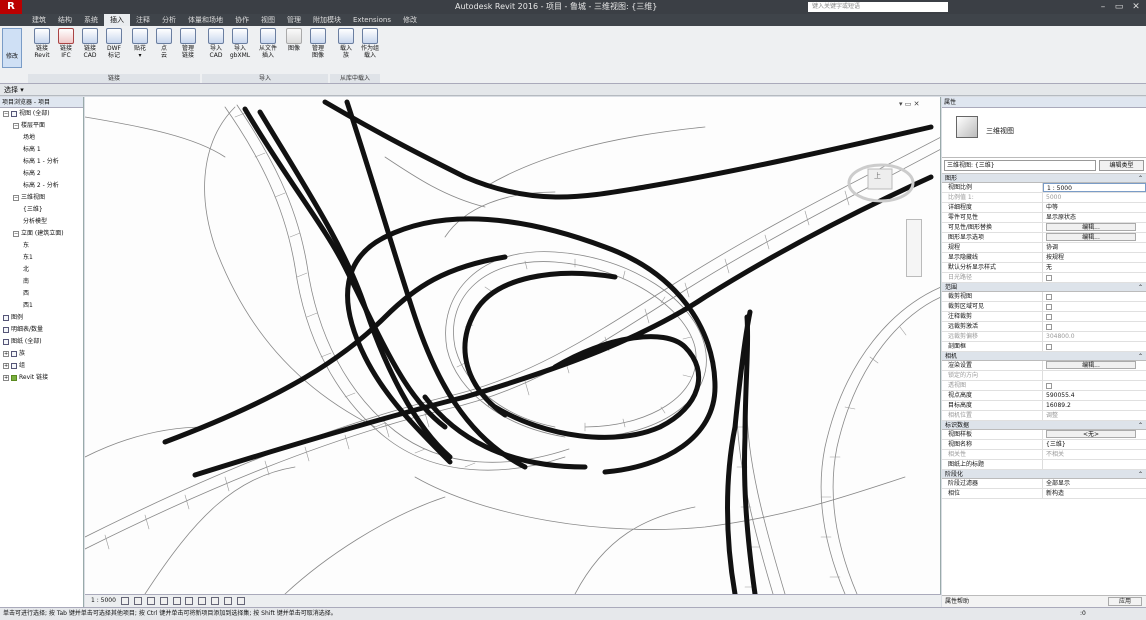  I want to click on properties-section-header: 范围, so click(1044, 287).